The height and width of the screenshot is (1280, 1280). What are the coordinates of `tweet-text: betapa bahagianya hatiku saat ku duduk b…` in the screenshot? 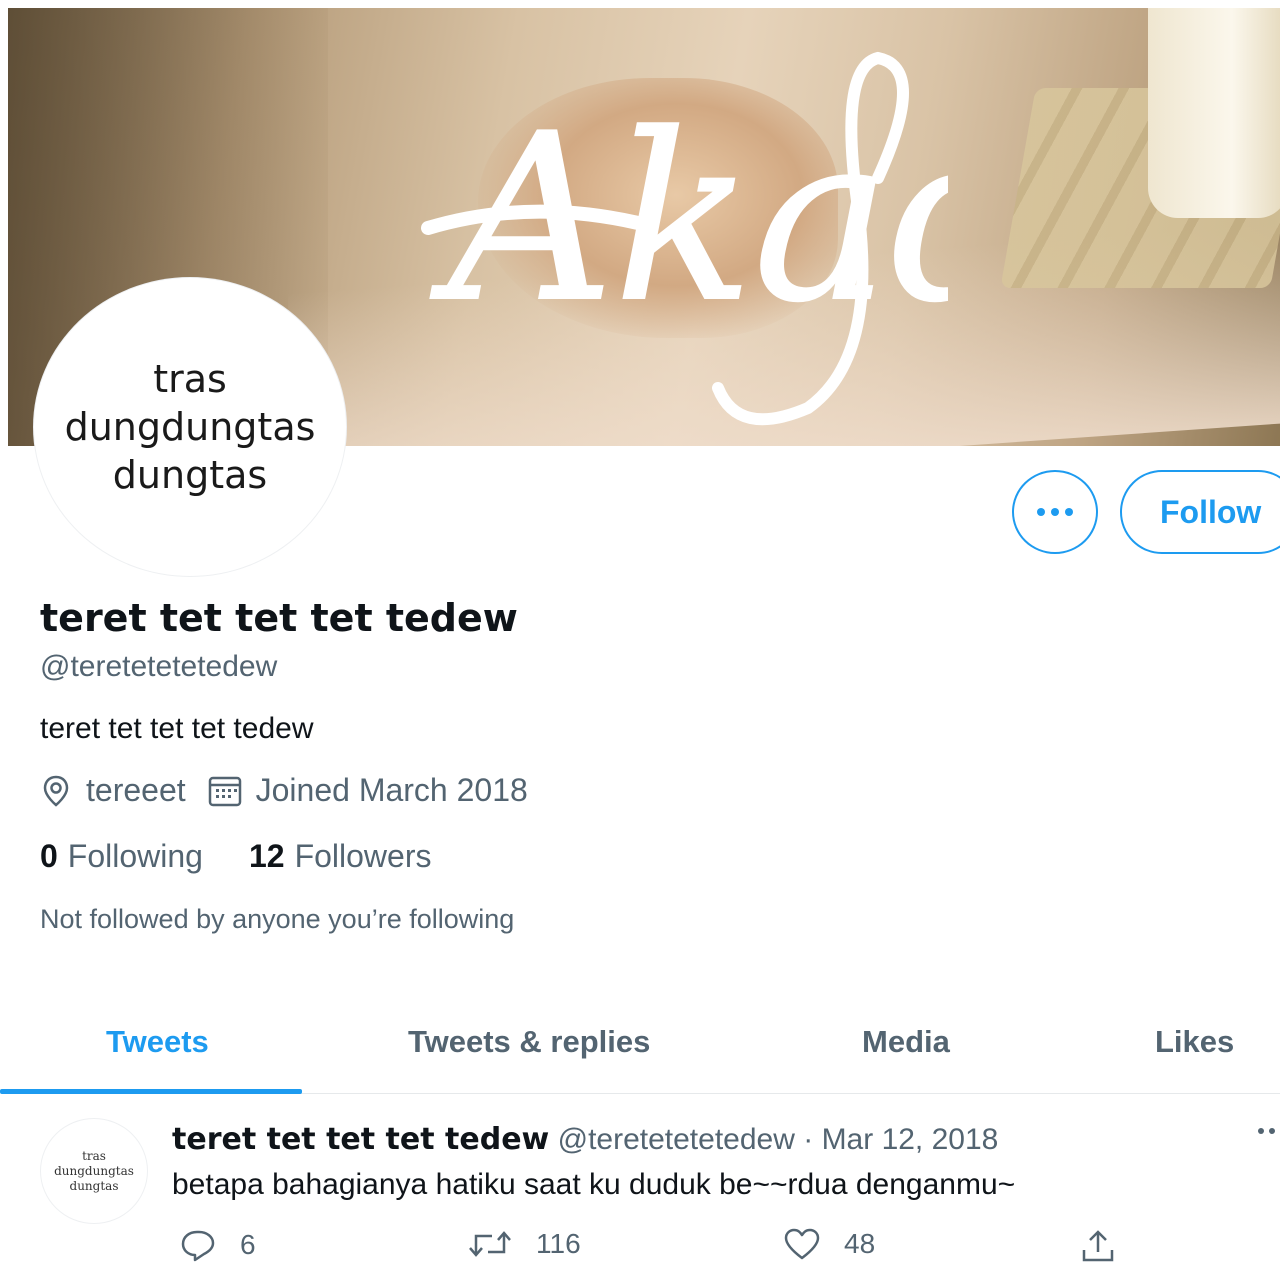 It's located at (594, 1184).